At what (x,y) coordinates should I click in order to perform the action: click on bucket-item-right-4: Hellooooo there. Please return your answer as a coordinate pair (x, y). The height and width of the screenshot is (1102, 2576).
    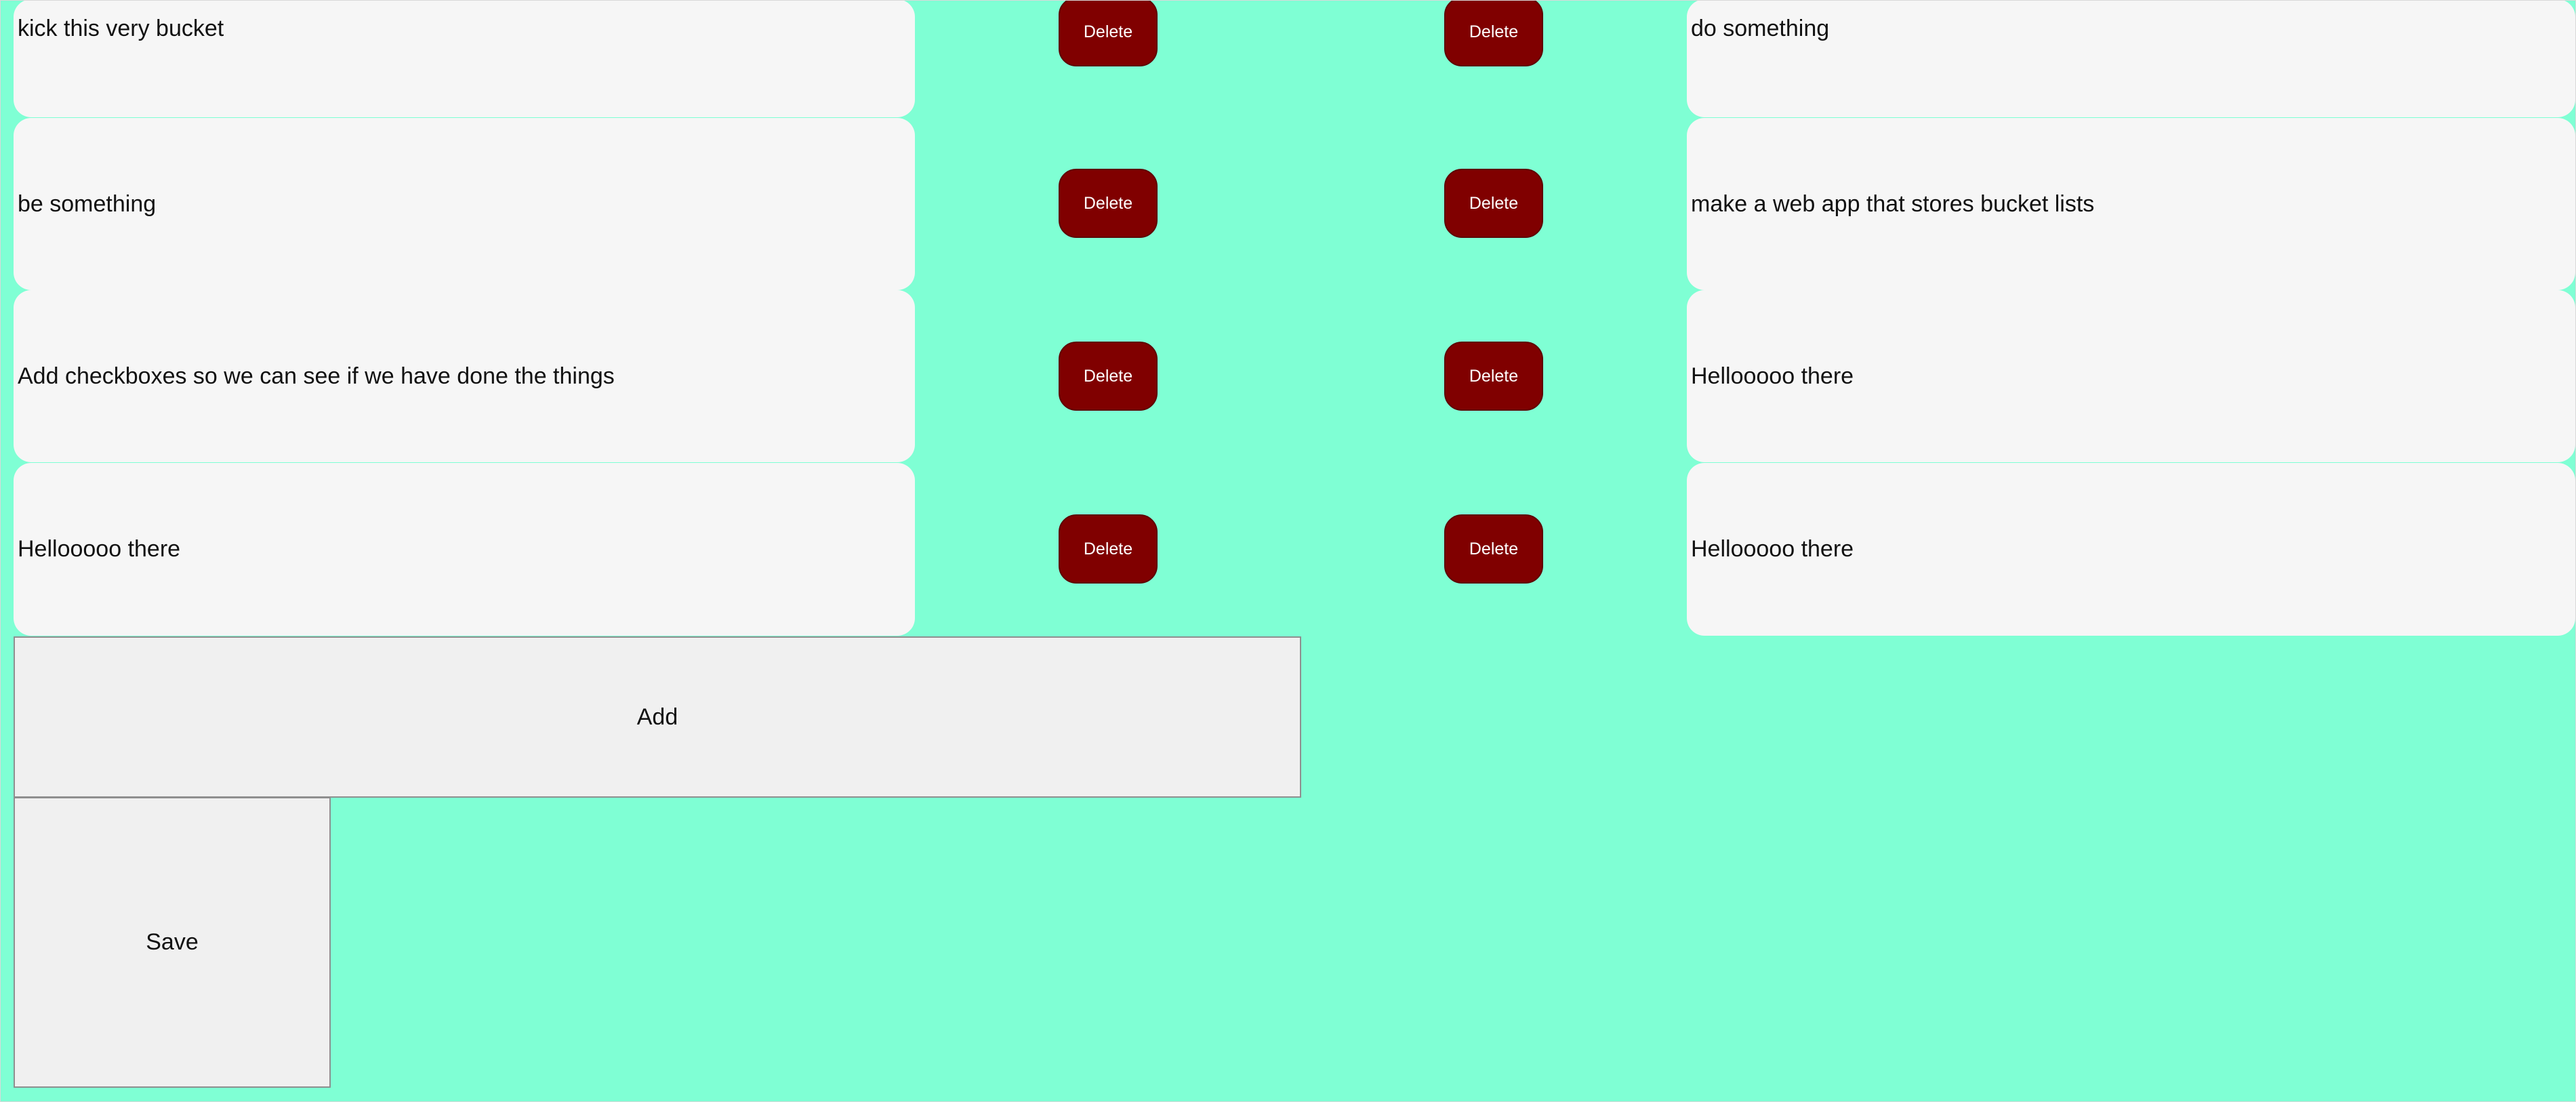
    Looking at the image, I should click on (2131, 550).